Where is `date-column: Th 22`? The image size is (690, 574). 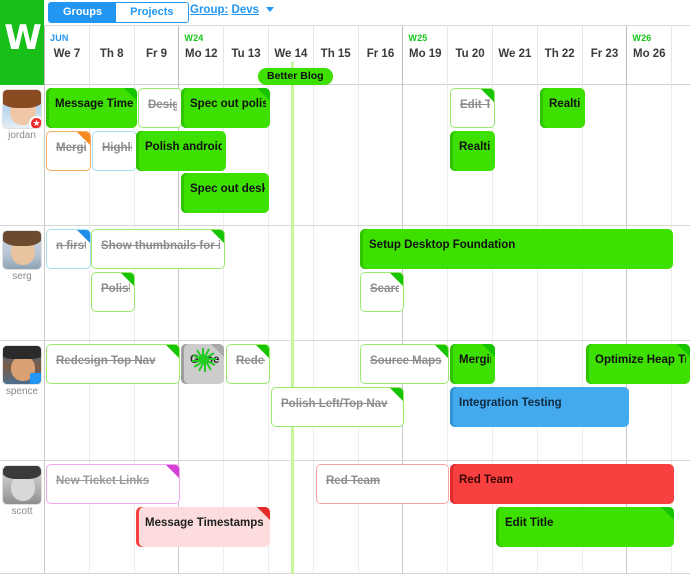 date-column: Th 22 is located at coordinates (559, 55).